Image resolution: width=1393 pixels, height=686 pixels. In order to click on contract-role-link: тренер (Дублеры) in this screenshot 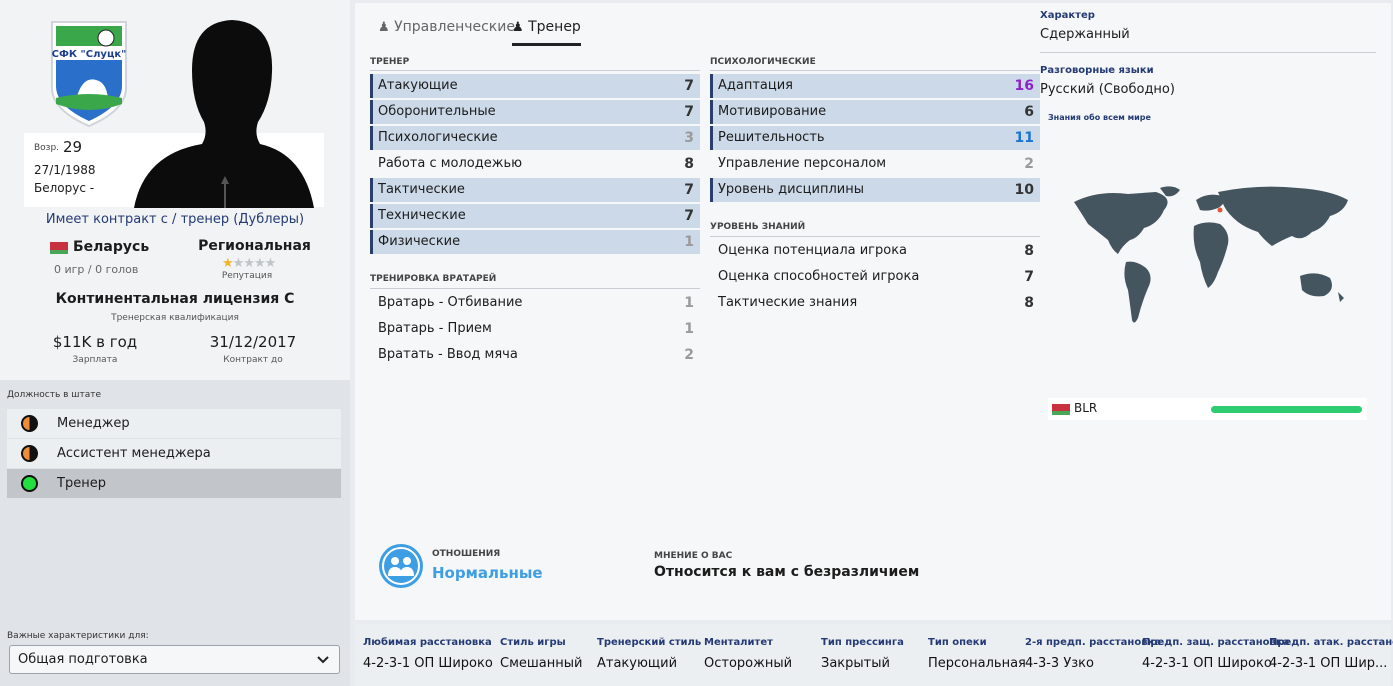, I will do `click(243, 219)`.